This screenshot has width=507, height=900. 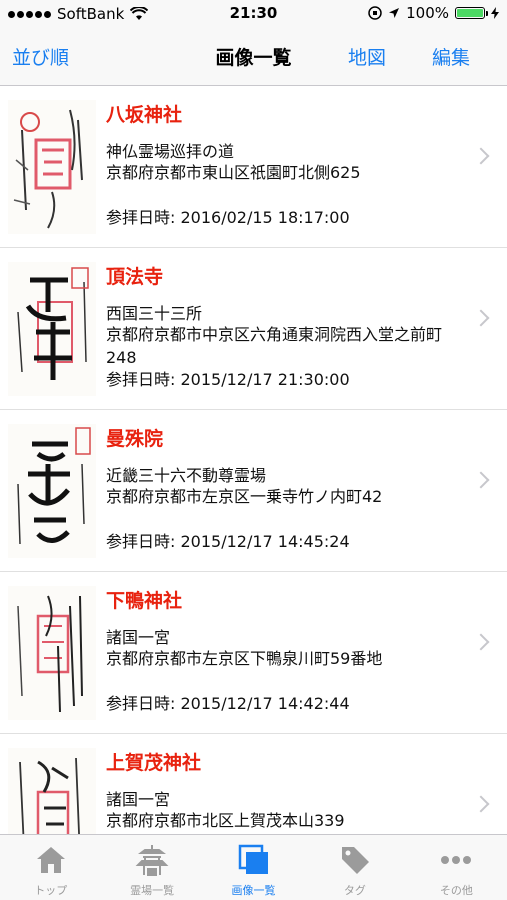 I want to click on tab-tags: タグ, so click(x=354, y=867).